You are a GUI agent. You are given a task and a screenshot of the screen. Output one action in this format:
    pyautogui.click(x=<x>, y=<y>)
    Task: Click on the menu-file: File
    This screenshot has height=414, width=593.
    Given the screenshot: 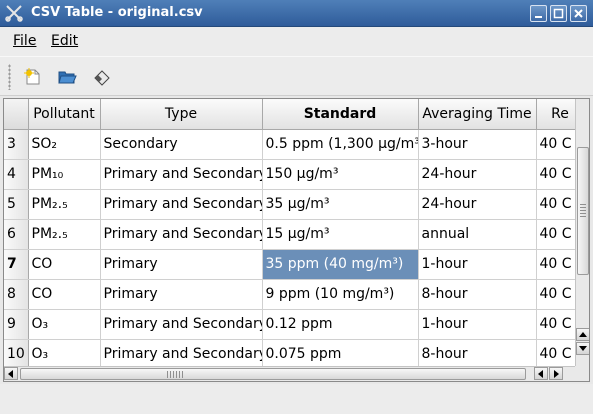 What is the action you would take?
    pyautogui.click(x=24, y=41)
    